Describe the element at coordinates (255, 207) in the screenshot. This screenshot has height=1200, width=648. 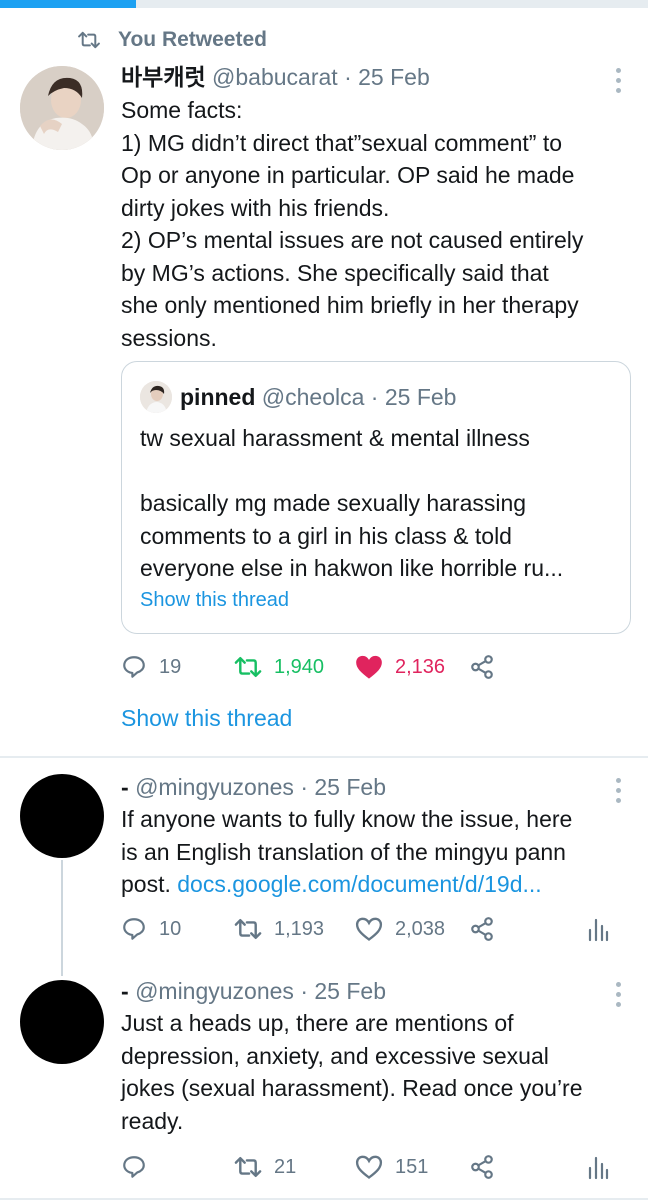
I see `tweet-line: dirty jokes with his friends.` at that location.